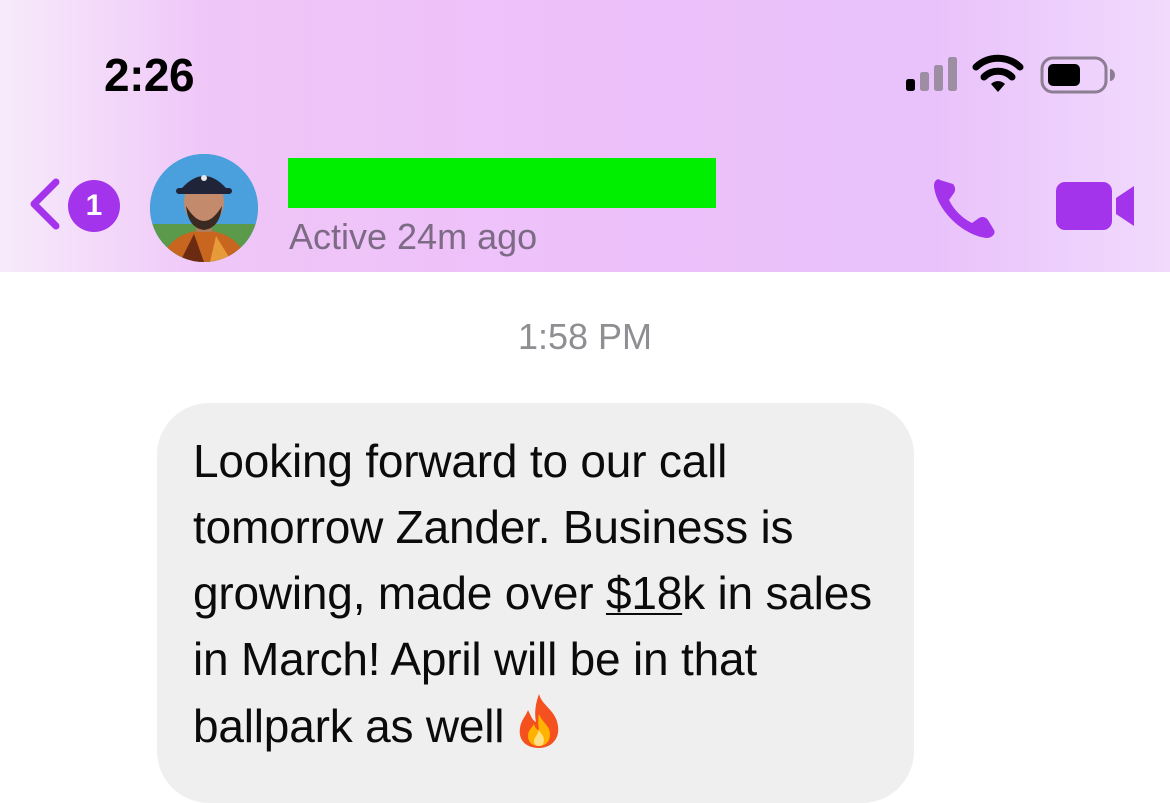  What do you see at coordinates (45, 204) in the screenshot?
I see `back-chevron-icon` at bounding box center [45, 204].